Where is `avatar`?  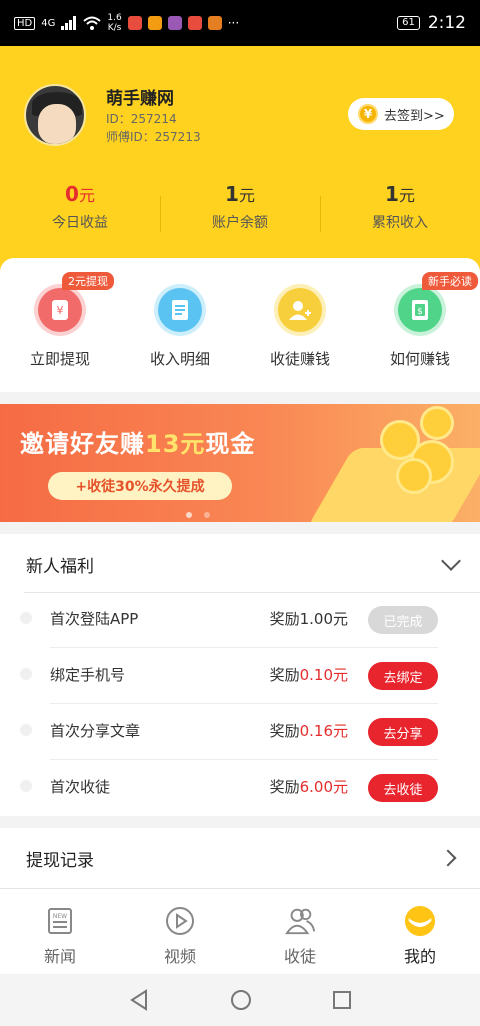 avatar is located at coordinates (55, 115).